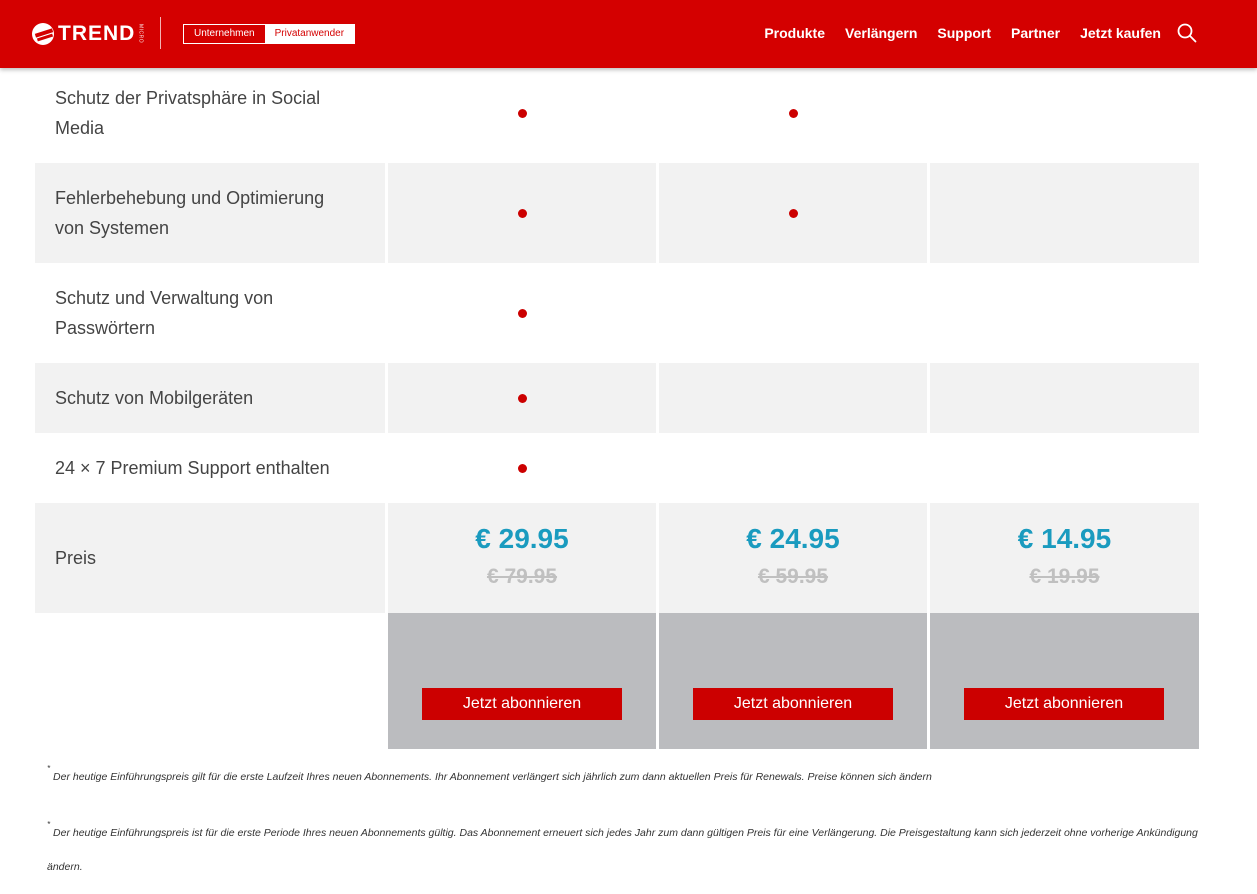 Image resolution: width=1257 pixels, height=894 pixels. Describe the element at coordinates (1064, 558) in the screenshot. I see `price-cell: € 14.95 € 19.95` at that location.